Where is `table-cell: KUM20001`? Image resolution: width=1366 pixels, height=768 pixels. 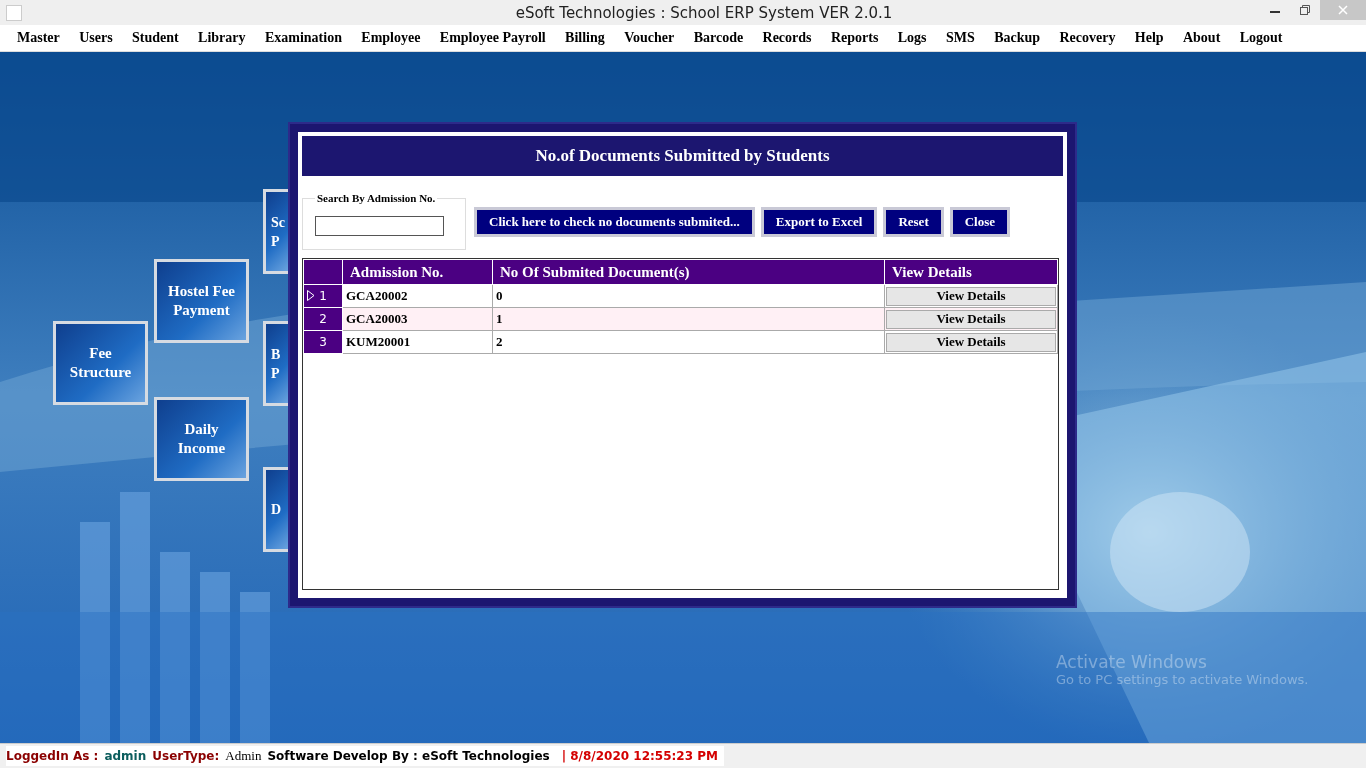
table-cell: KUM20001 is located at coordinates (417, 342).